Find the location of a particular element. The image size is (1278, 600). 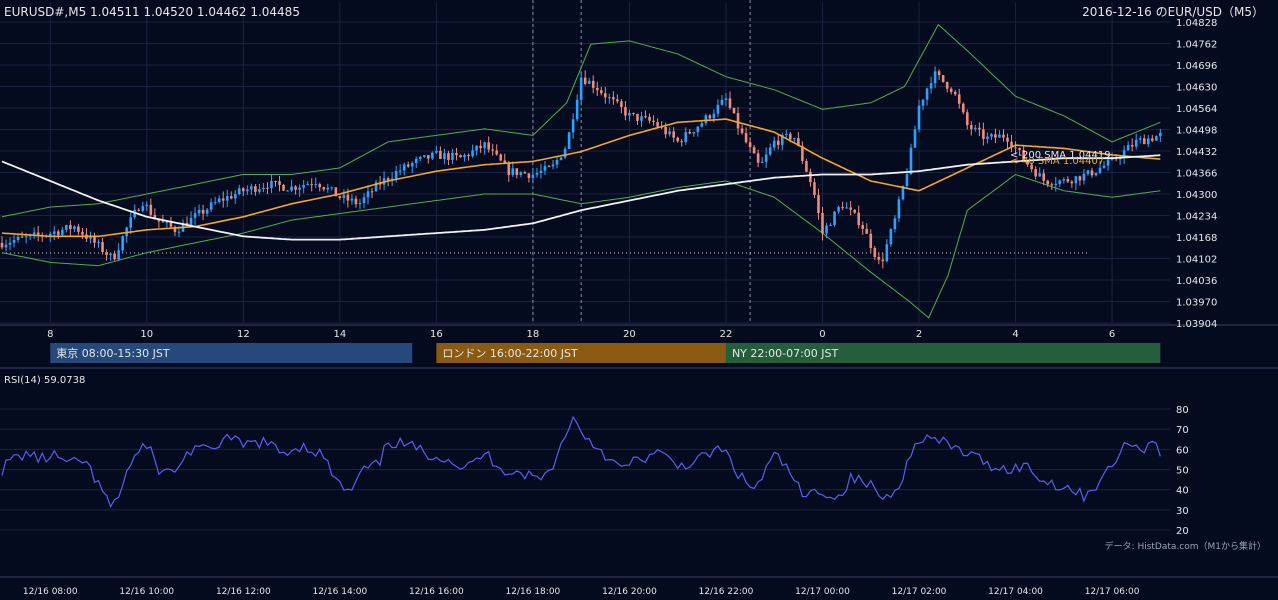

price-tick-label: 1.04300 is located at coordinates (1196, 195).